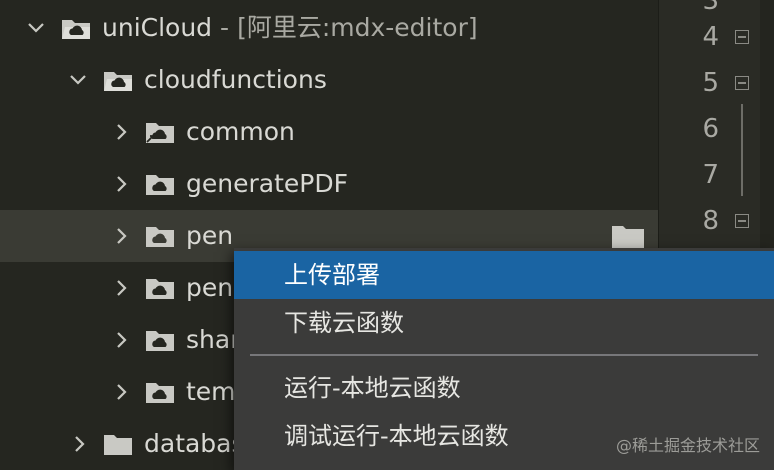 The height and width of the screenshot is (470, 774). What do you see at coordinates (710, 8) in the screenshot?
I see `line-number: 3` at bounding box center [710, 8].